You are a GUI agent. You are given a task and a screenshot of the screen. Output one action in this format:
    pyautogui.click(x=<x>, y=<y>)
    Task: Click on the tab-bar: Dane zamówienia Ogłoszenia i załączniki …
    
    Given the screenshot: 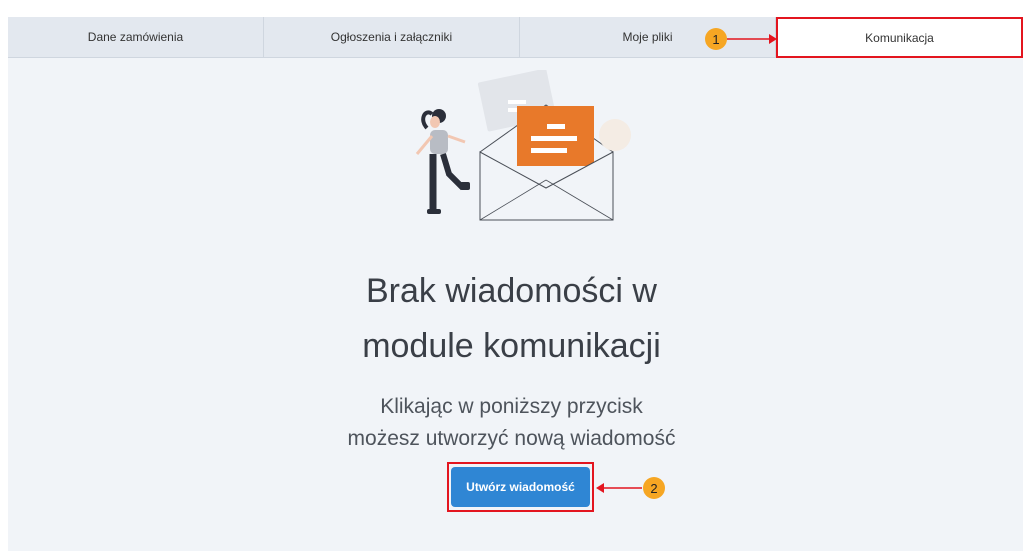 What is the action you would take?
    pyautogui.click(x=515, y=37)
    